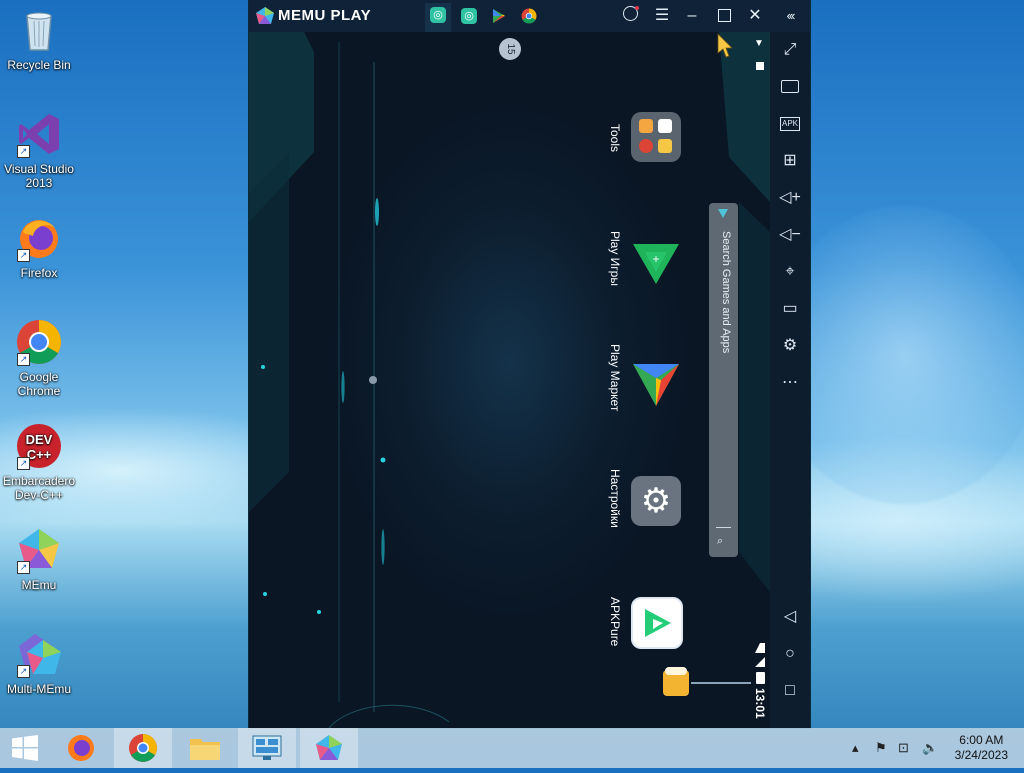 The height and width of the screenshot is (773, 1024). What do you see at coordinates (658, 500) in the screenshot?
I see `app-settings: ⚙ Настройки` at bounding box center [658, 500].